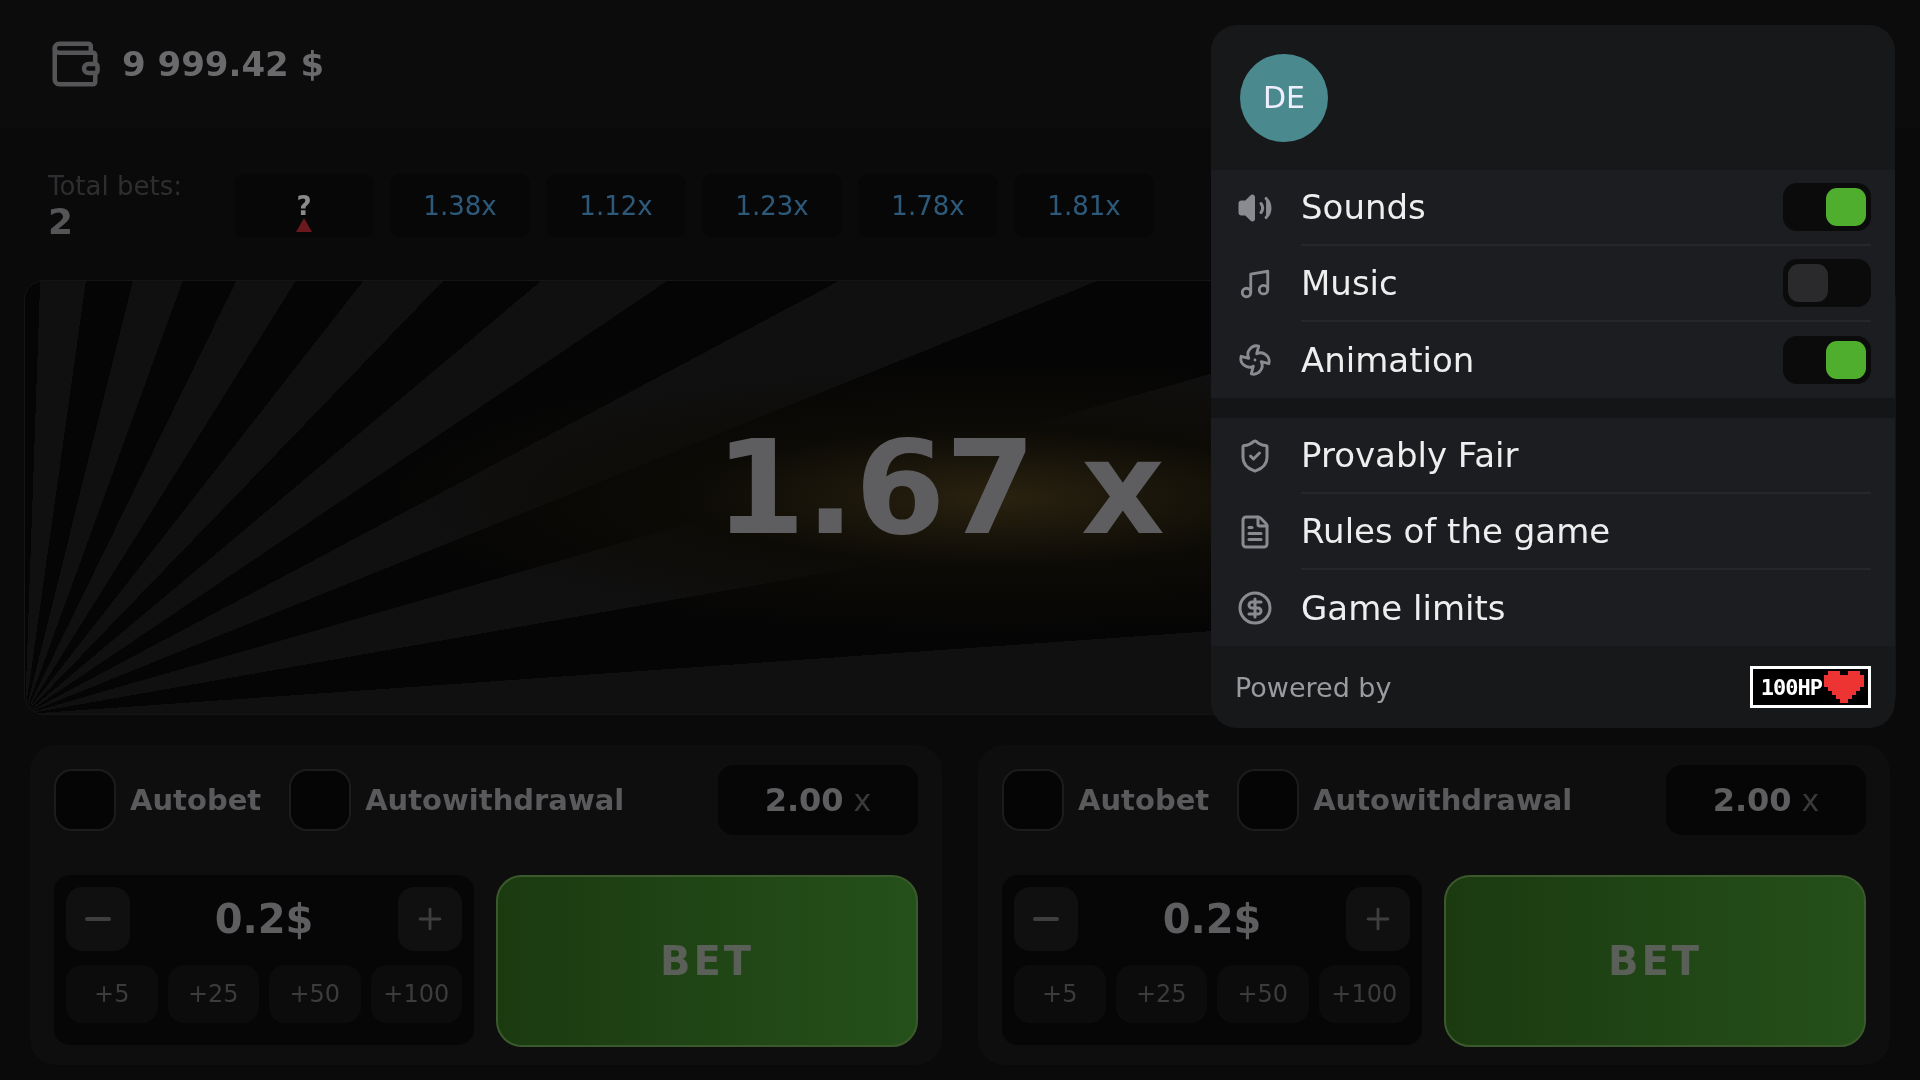  I want to click on music-note-icon, so click(1255, 284).